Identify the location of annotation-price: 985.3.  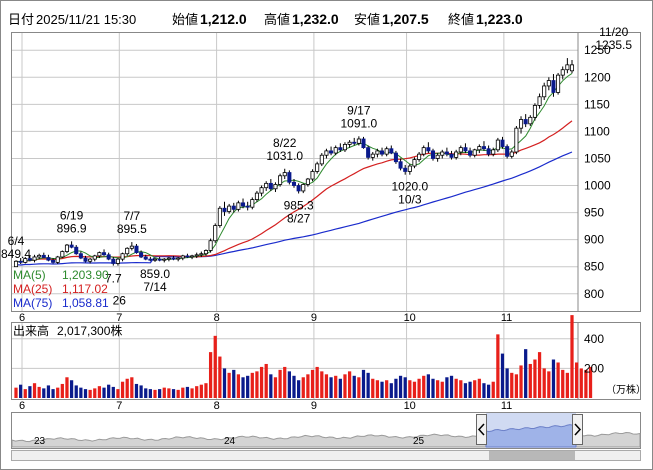
(299, 205).